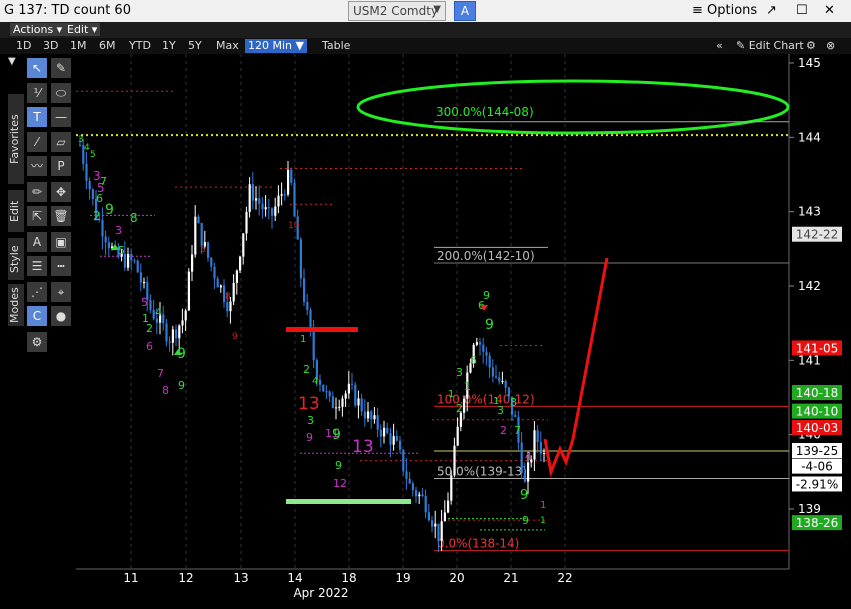 This screenshot has height=609, width=851. I want to click on edit-menu: Edit ▾, so click(82, 29).